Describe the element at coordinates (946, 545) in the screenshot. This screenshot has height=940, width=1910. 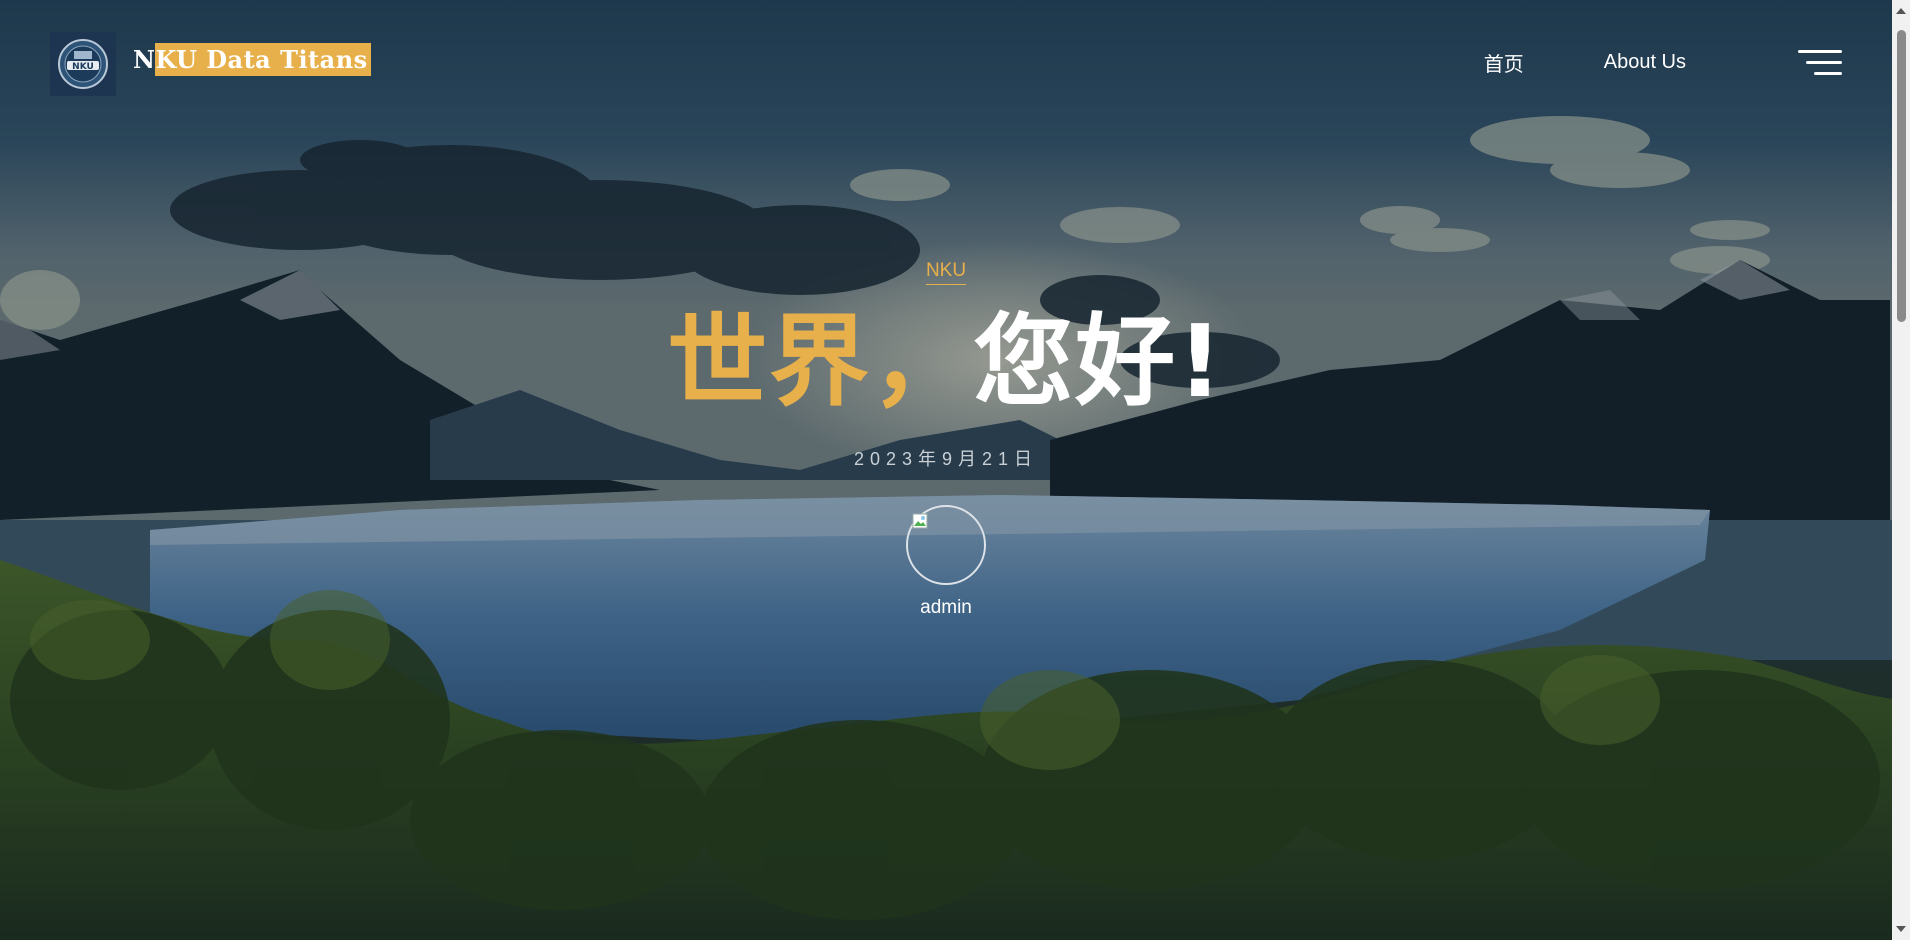
I see `author-avatar` at that location.